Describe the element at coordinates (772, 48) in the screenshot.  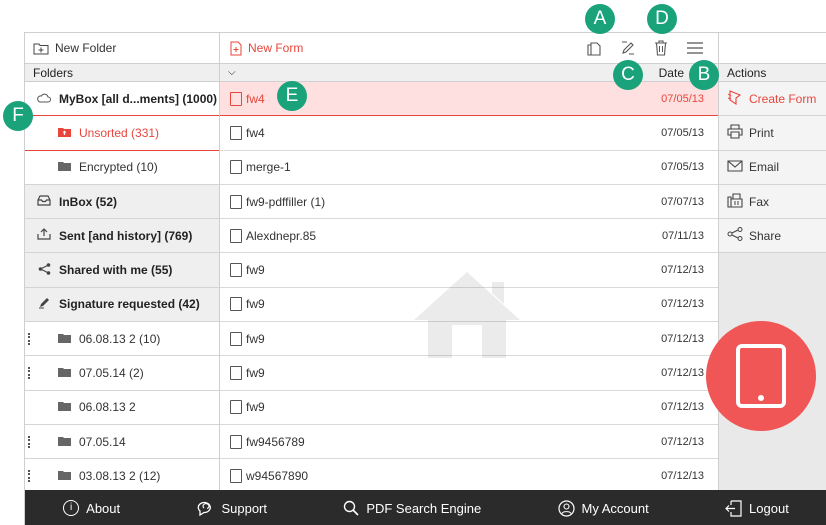
I see `right-toolbar` at that location.